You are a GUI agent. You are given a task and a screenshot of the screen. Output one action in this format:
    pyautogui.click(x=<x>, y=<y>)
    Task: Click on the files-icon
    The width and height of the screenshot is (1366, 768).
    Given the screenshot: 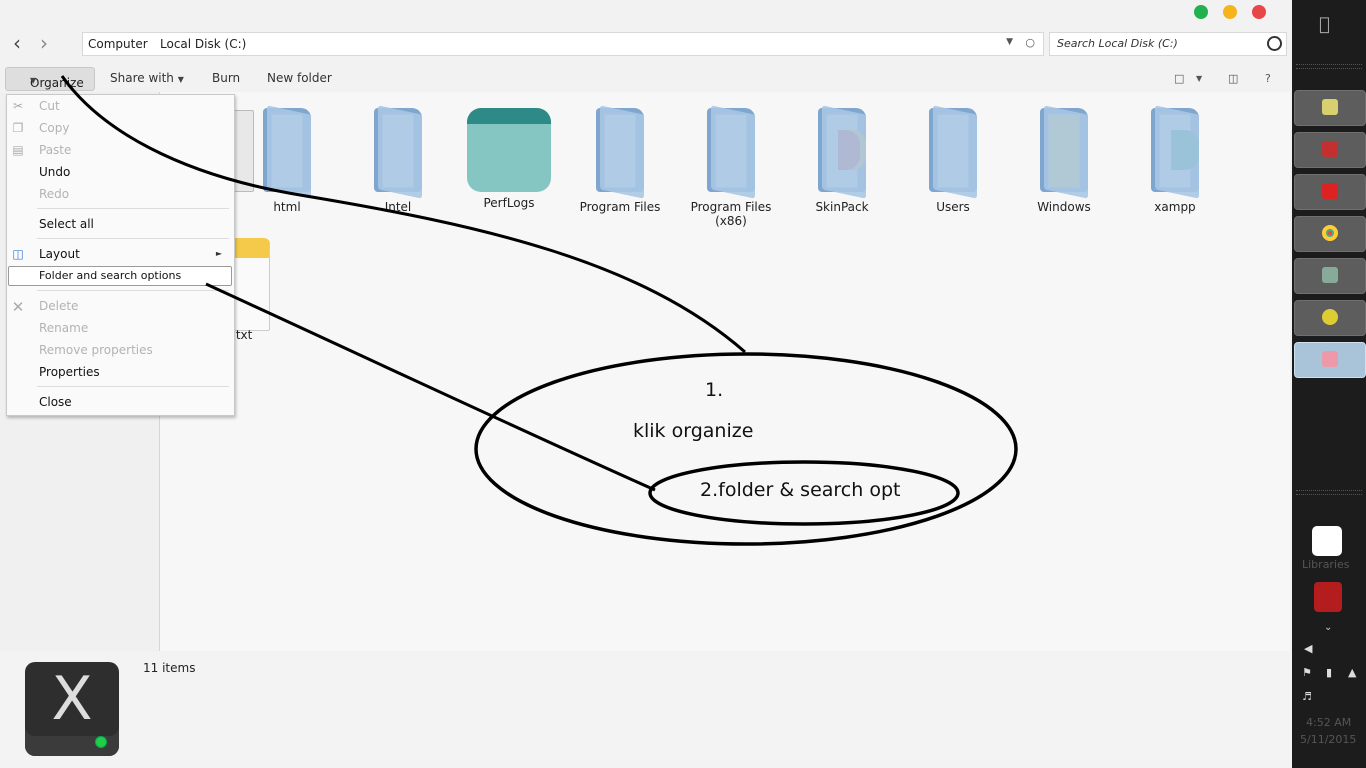 What is the action you would take?
    pyautogui.click(x=1330, y=107)
    